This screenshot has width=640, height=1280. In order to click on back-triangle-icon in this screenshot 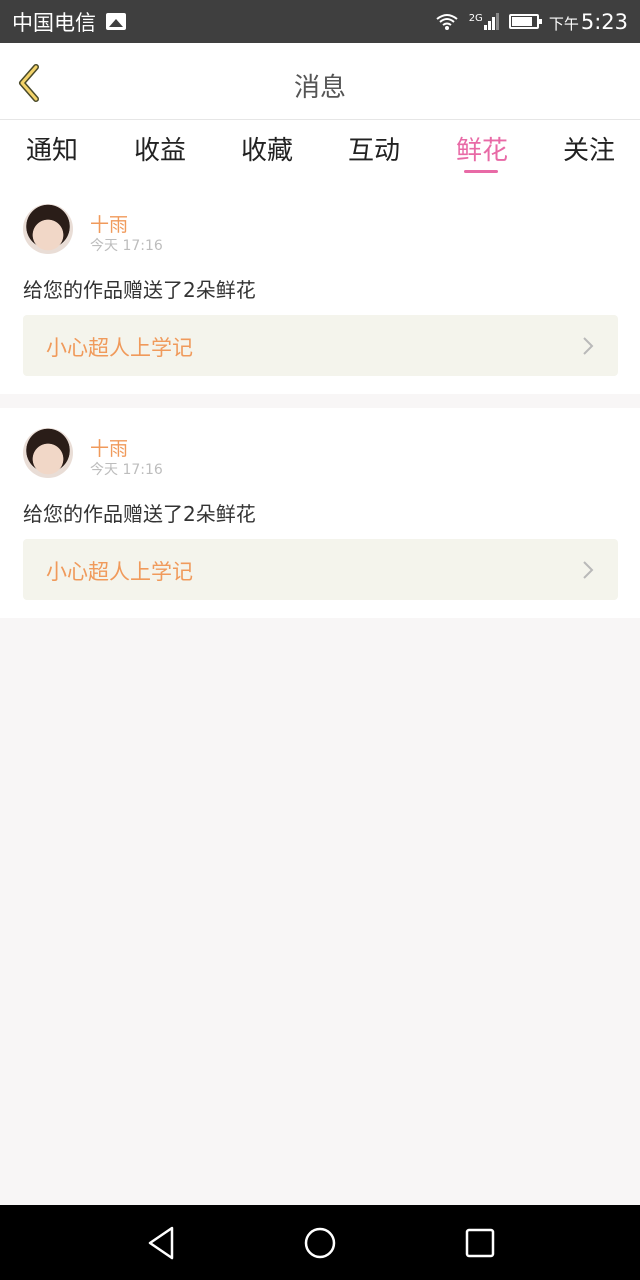, I will do `click(161, 1243)`.